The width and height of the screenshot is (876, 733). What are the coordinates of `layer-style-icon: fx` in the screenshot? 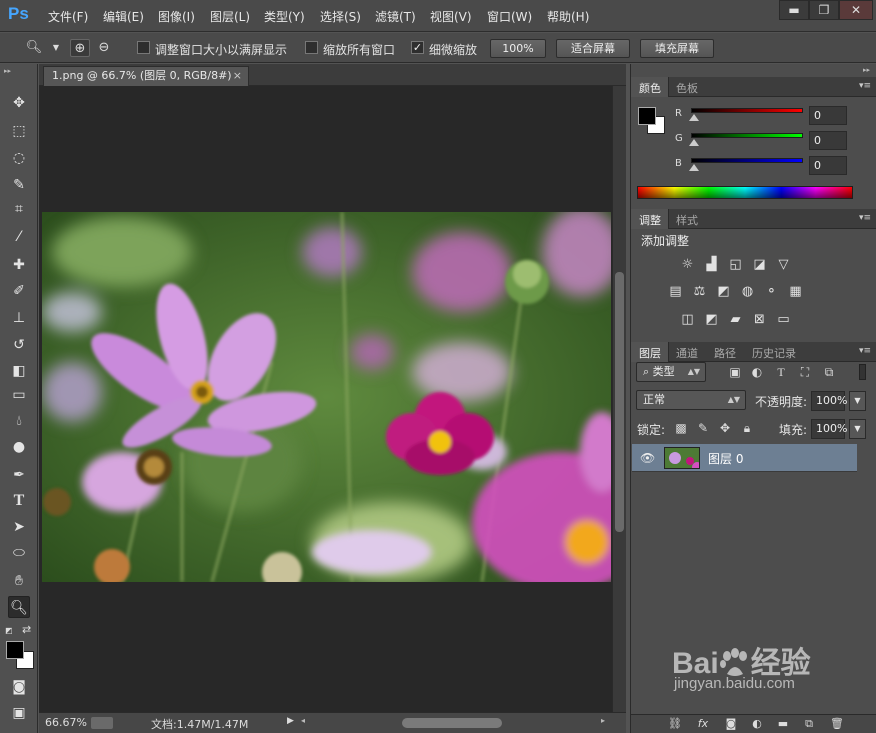 It's located at (703, 724).